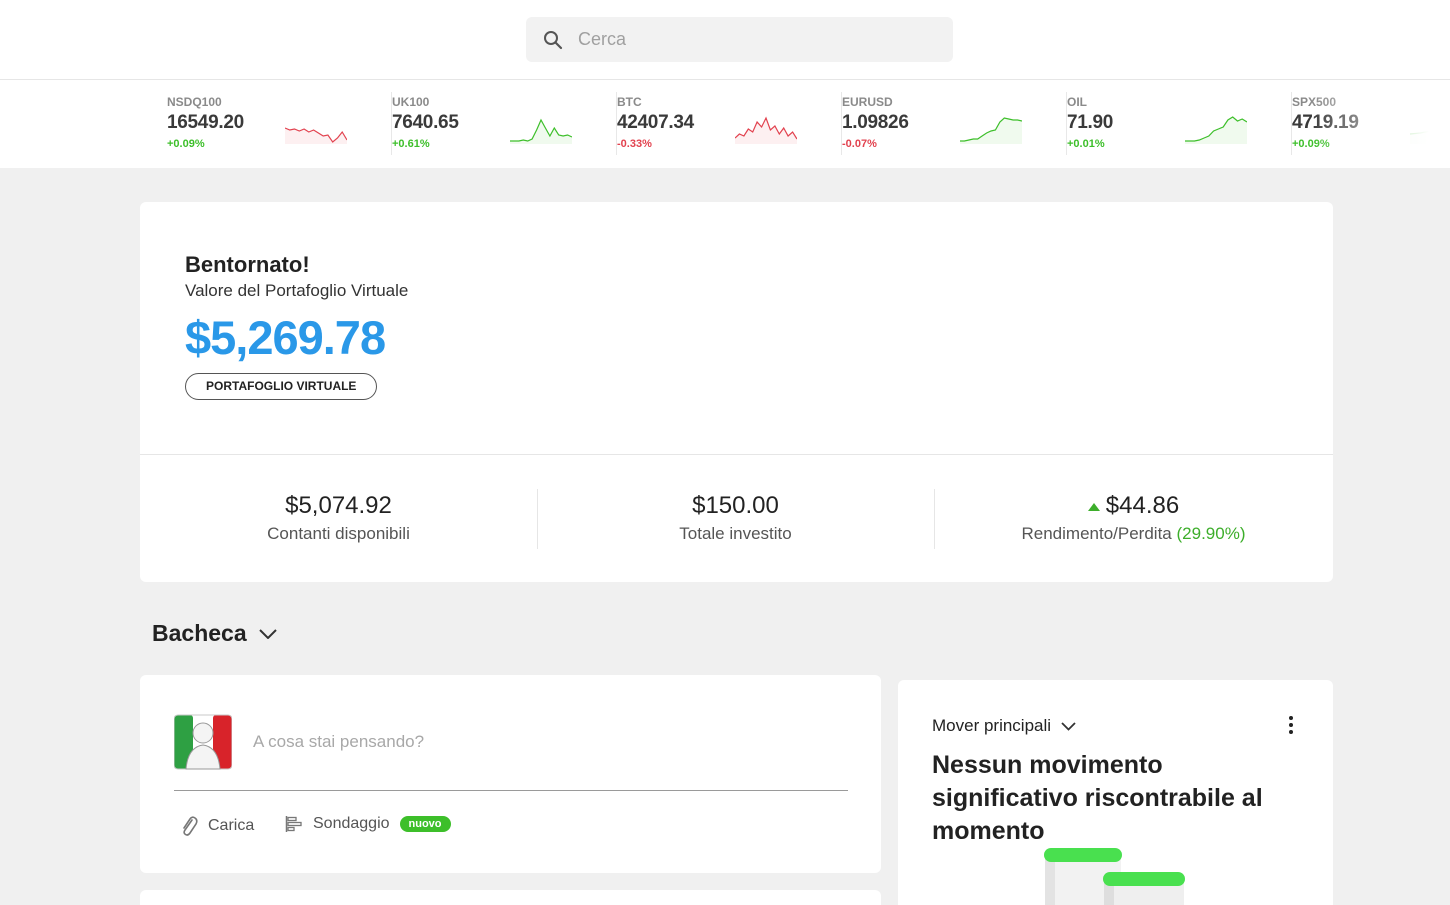 This screenshot has height=905, width=1450. I want to click on profit-loss-label-row: Rendimento/Perdita (29.90%), so click(1133, 534).